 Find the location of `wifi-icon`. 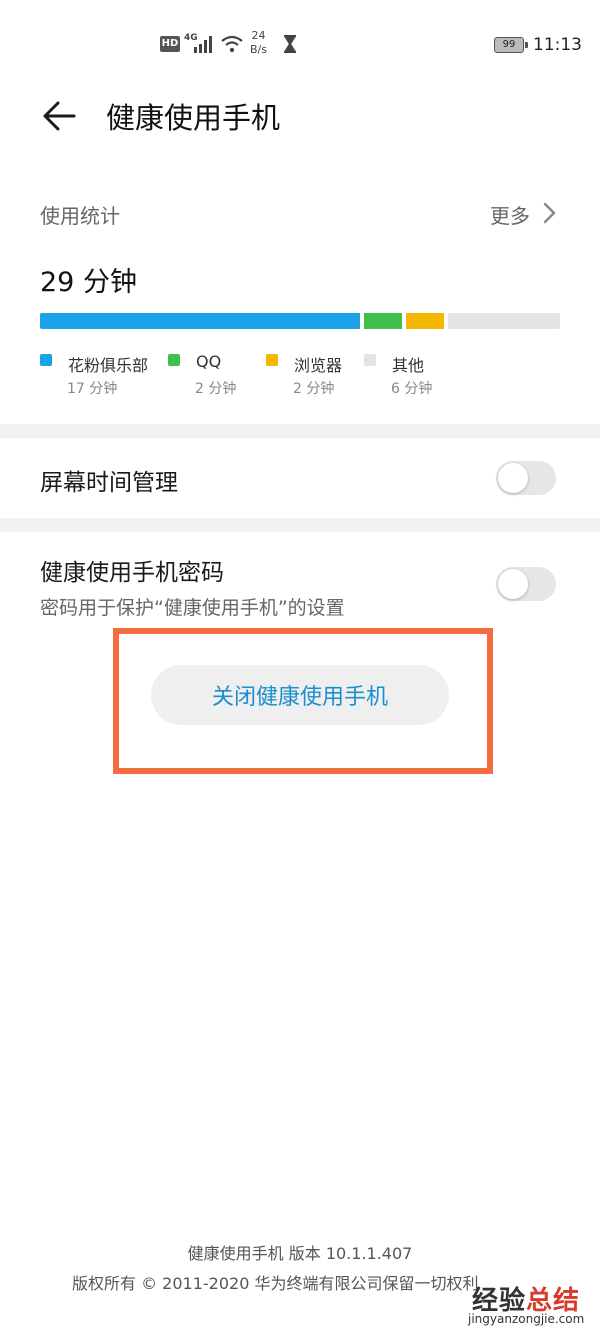

wifi-icon is located at coordinates (232, 44).